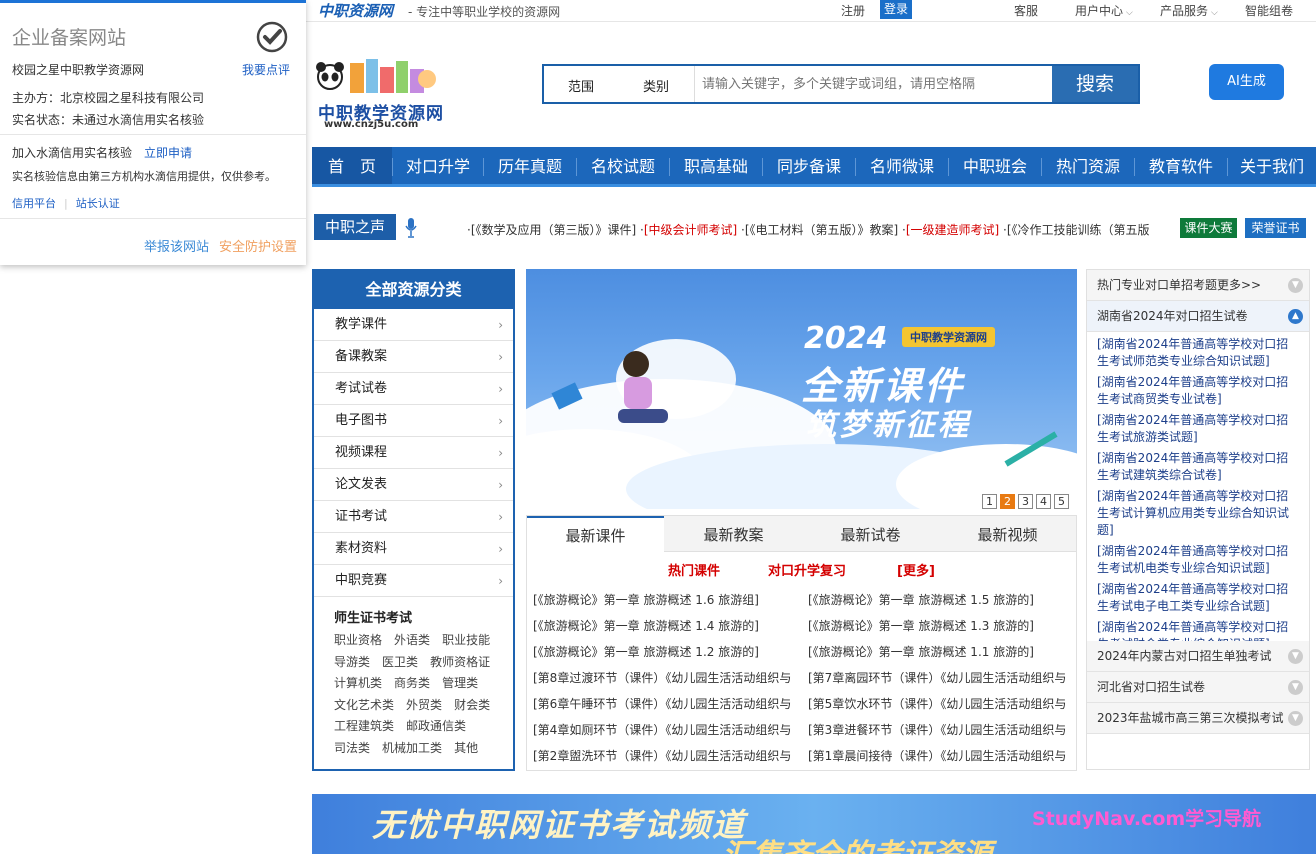 This screenshot has height=854, width=1316. What do you see at coordinates (413, 581) in the screenshot?
I see `category-item-competitions: 中职竞赛 ›` at bounding box center [413, 581].